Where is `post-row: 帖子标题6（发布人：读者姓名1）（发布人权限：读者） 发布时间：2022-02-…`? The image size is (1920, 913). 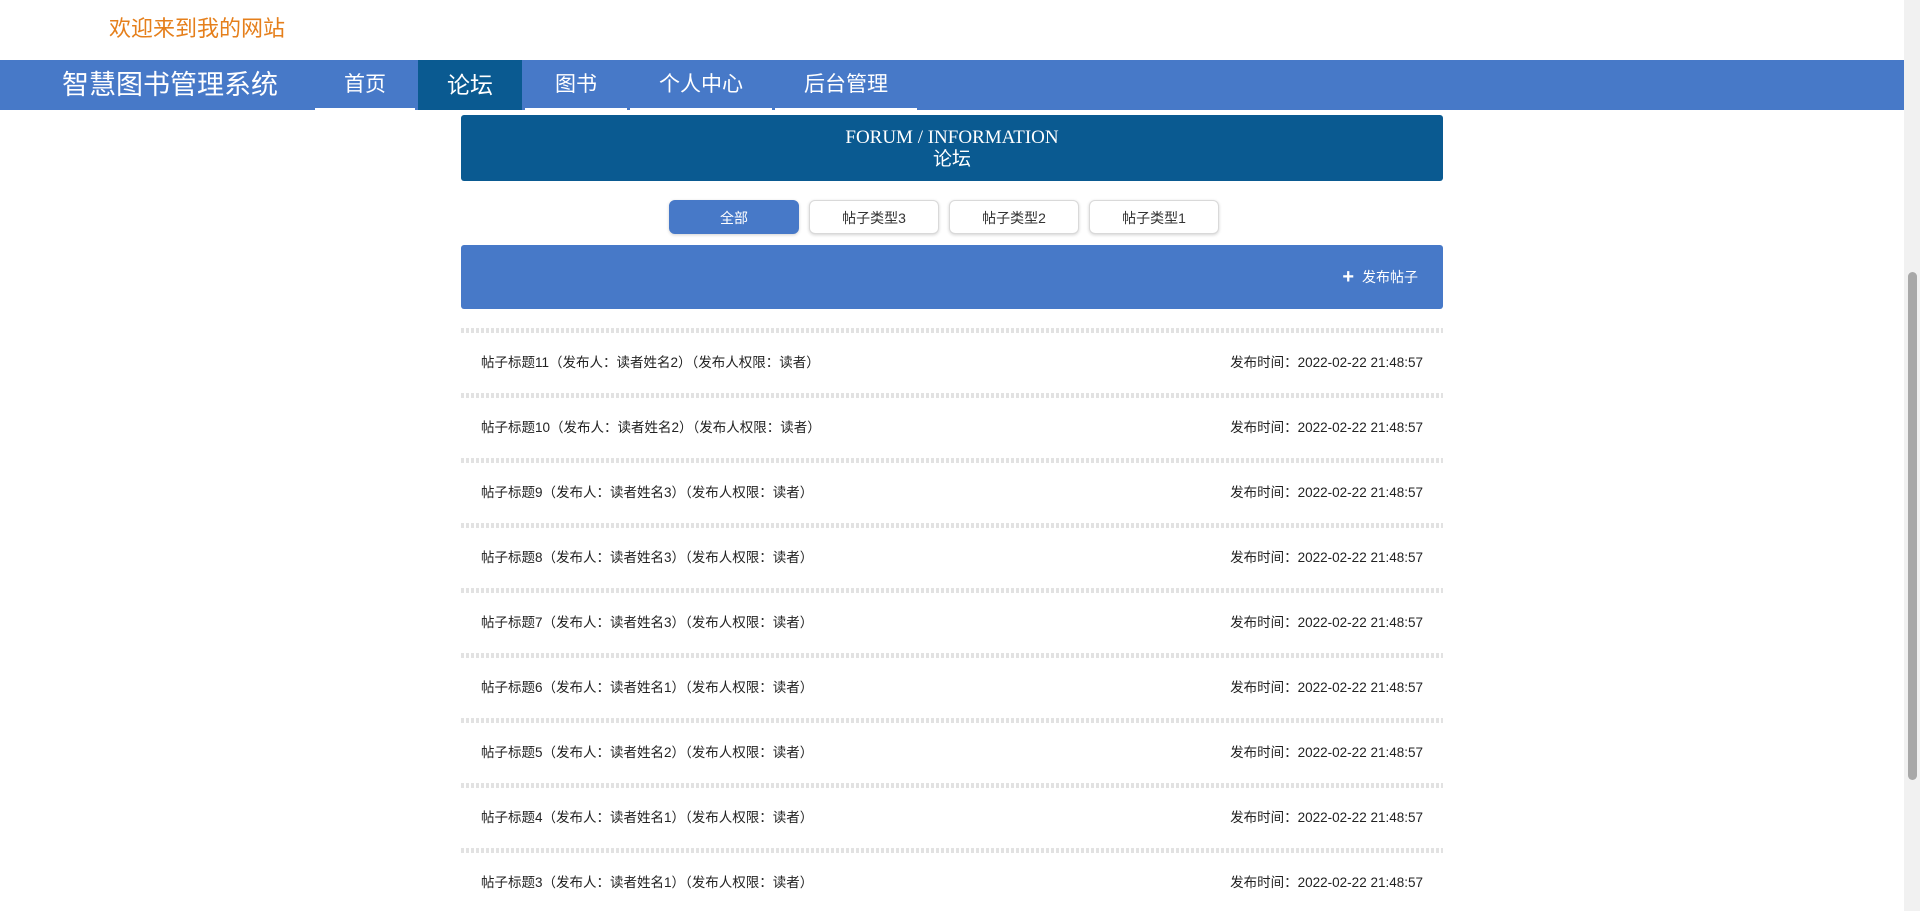
post-row: 帖子标题6（发布人：读者姓名1）（发布人权限：读者） 发布时间：2022-02-… is located at coordinates (952, 688).